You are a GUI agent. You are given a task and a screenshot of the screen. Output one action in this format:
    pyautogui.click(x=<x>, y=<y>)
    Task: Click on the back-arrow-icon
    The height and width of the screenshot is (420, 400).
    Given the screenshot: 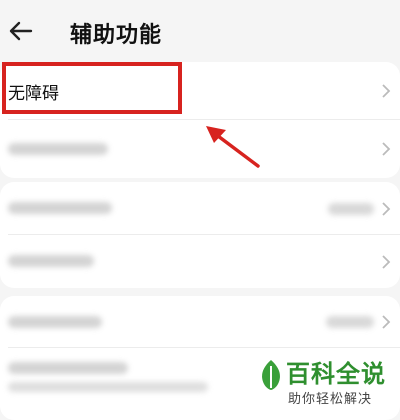 What is the action you would take?
    pyautogui.click(x=21, y=31)
    